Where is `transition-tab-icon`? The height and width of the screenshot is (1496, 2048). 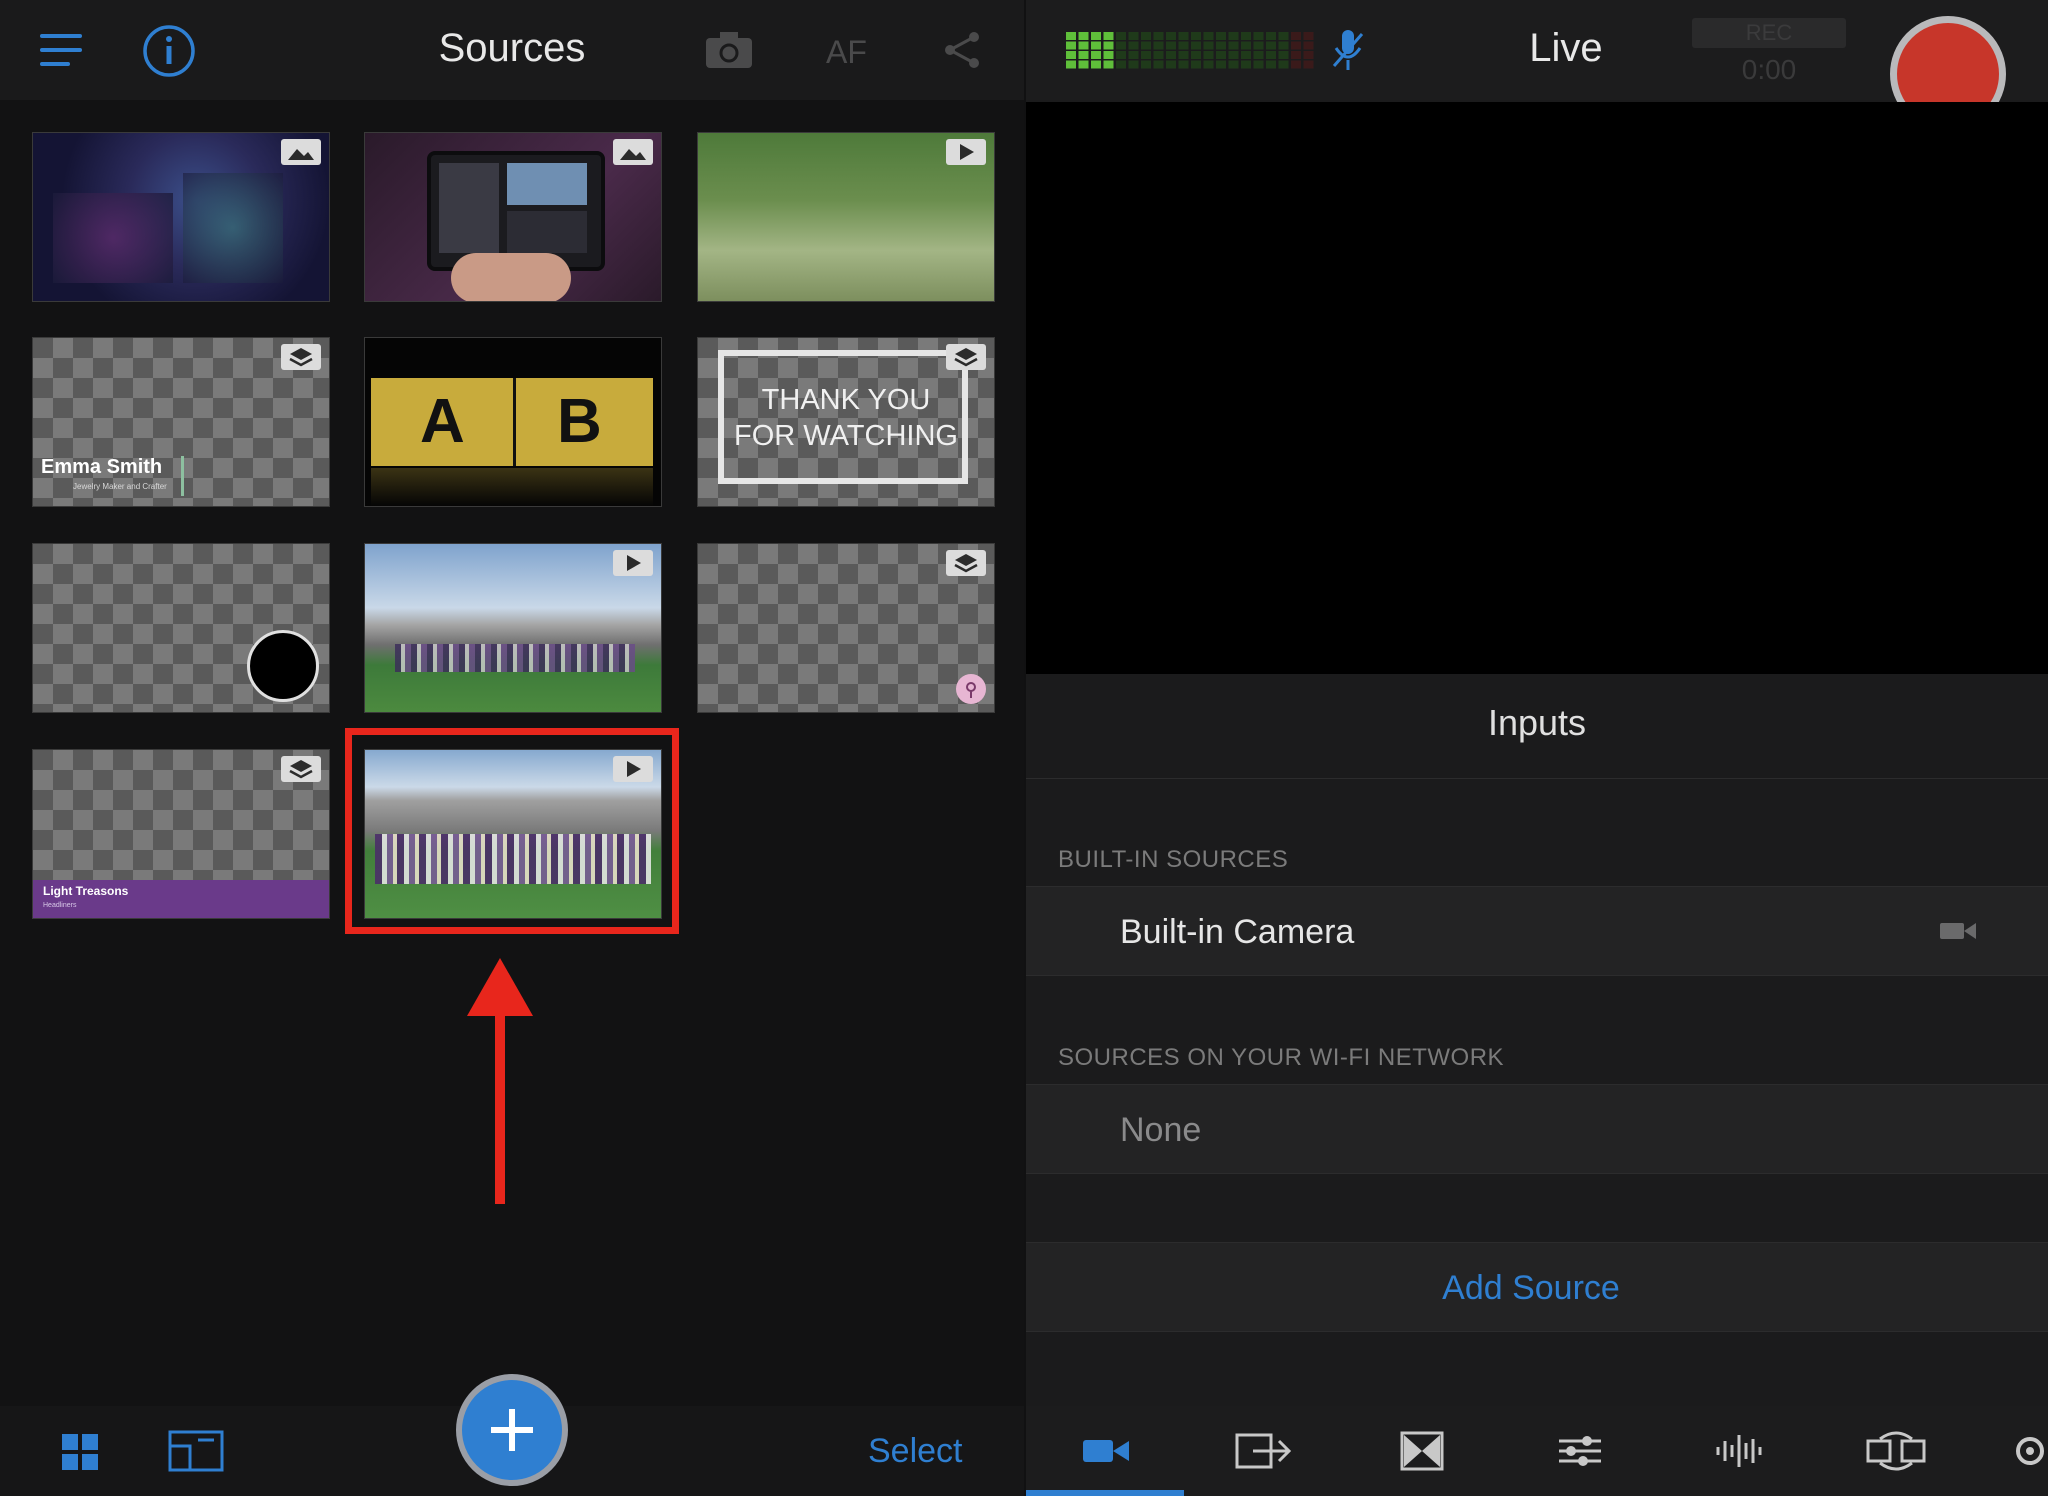
transition-tab-icon is located at coordinates (1422, 1451).